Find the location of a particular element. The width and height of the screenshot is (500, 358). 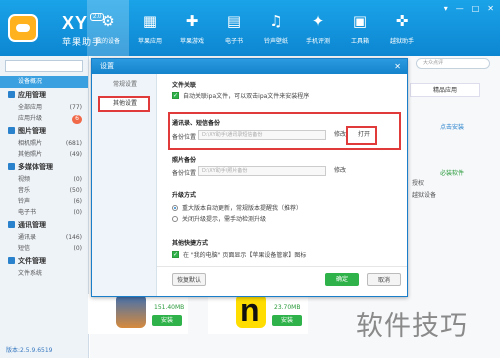

nav-label: 苹果游戏 is located at coordinates (191, 41).